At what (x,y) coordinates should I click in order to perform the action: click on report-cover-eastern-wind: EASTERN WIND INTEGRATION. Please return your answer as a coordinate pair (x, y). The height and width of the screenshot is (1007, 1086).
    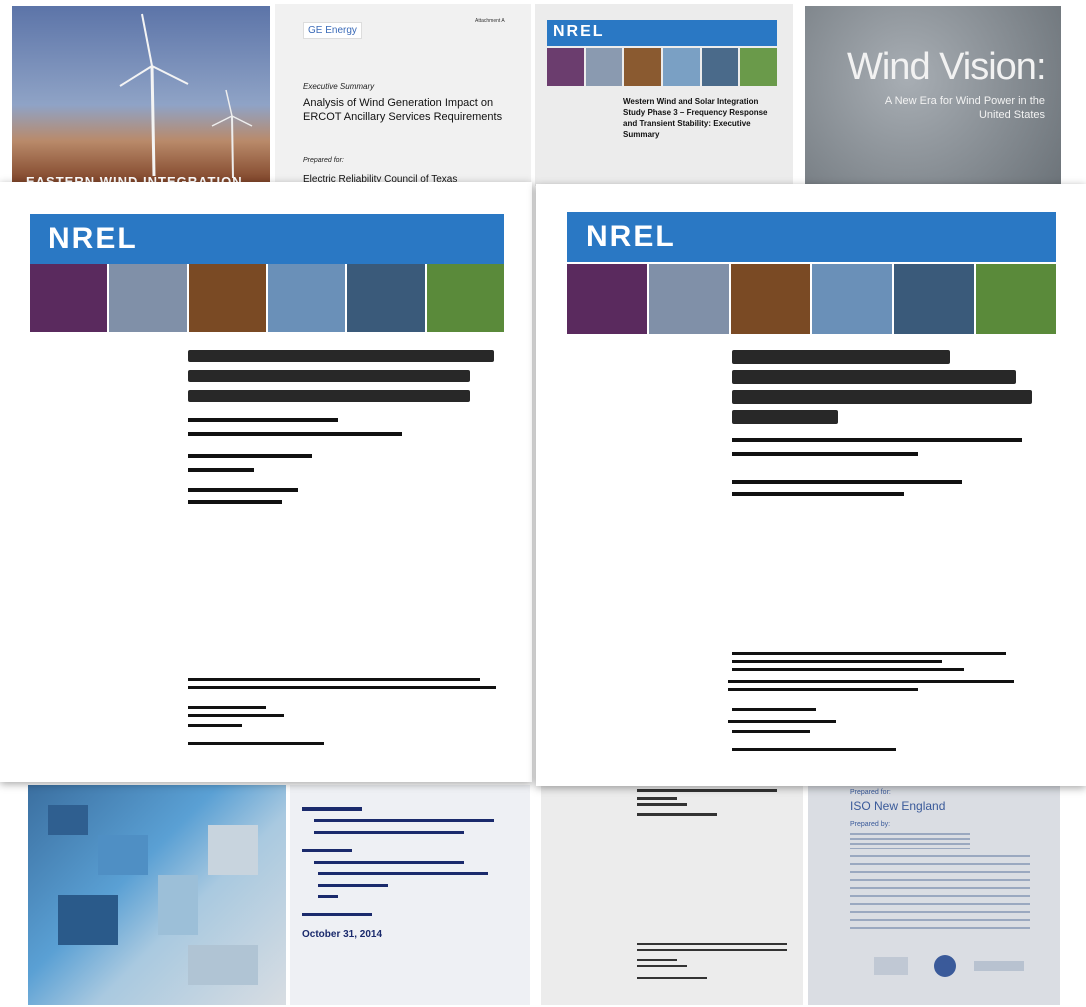
    Looking at the image, I should click on (141, 96).